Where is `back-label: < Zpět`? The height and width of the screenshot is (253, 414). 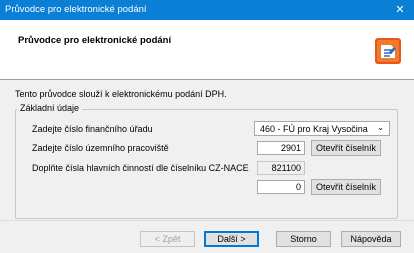 back-label: < Zpět is located at coordinates (167, 239).